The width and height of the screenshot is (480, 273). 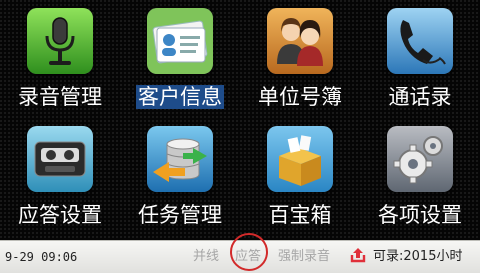 What do you see at coordinates (304, 256) in the screenshot?
I see `mode-forced-recording: 强制录音` at bounding box center [304, 256].